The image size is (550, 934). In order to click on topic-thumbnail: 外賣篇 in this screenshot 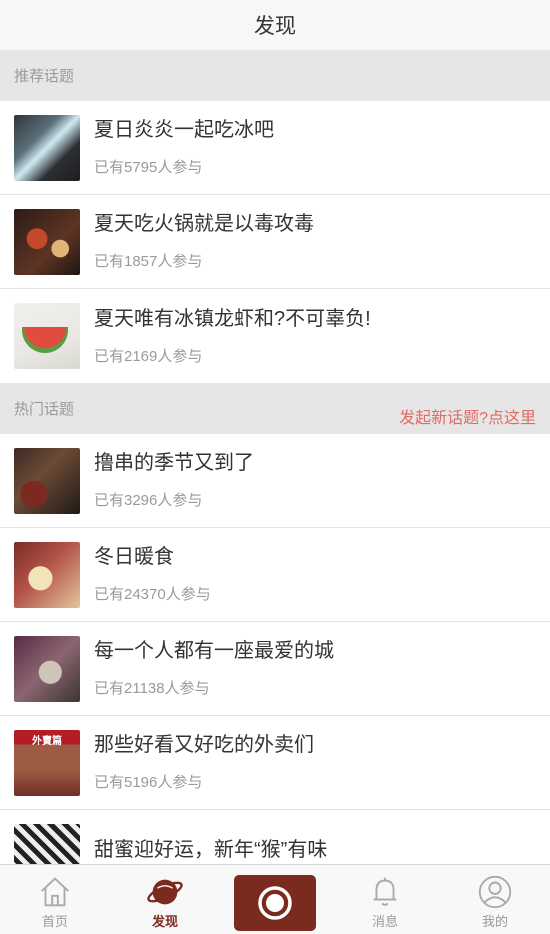, I will do `click(47, 762)`.